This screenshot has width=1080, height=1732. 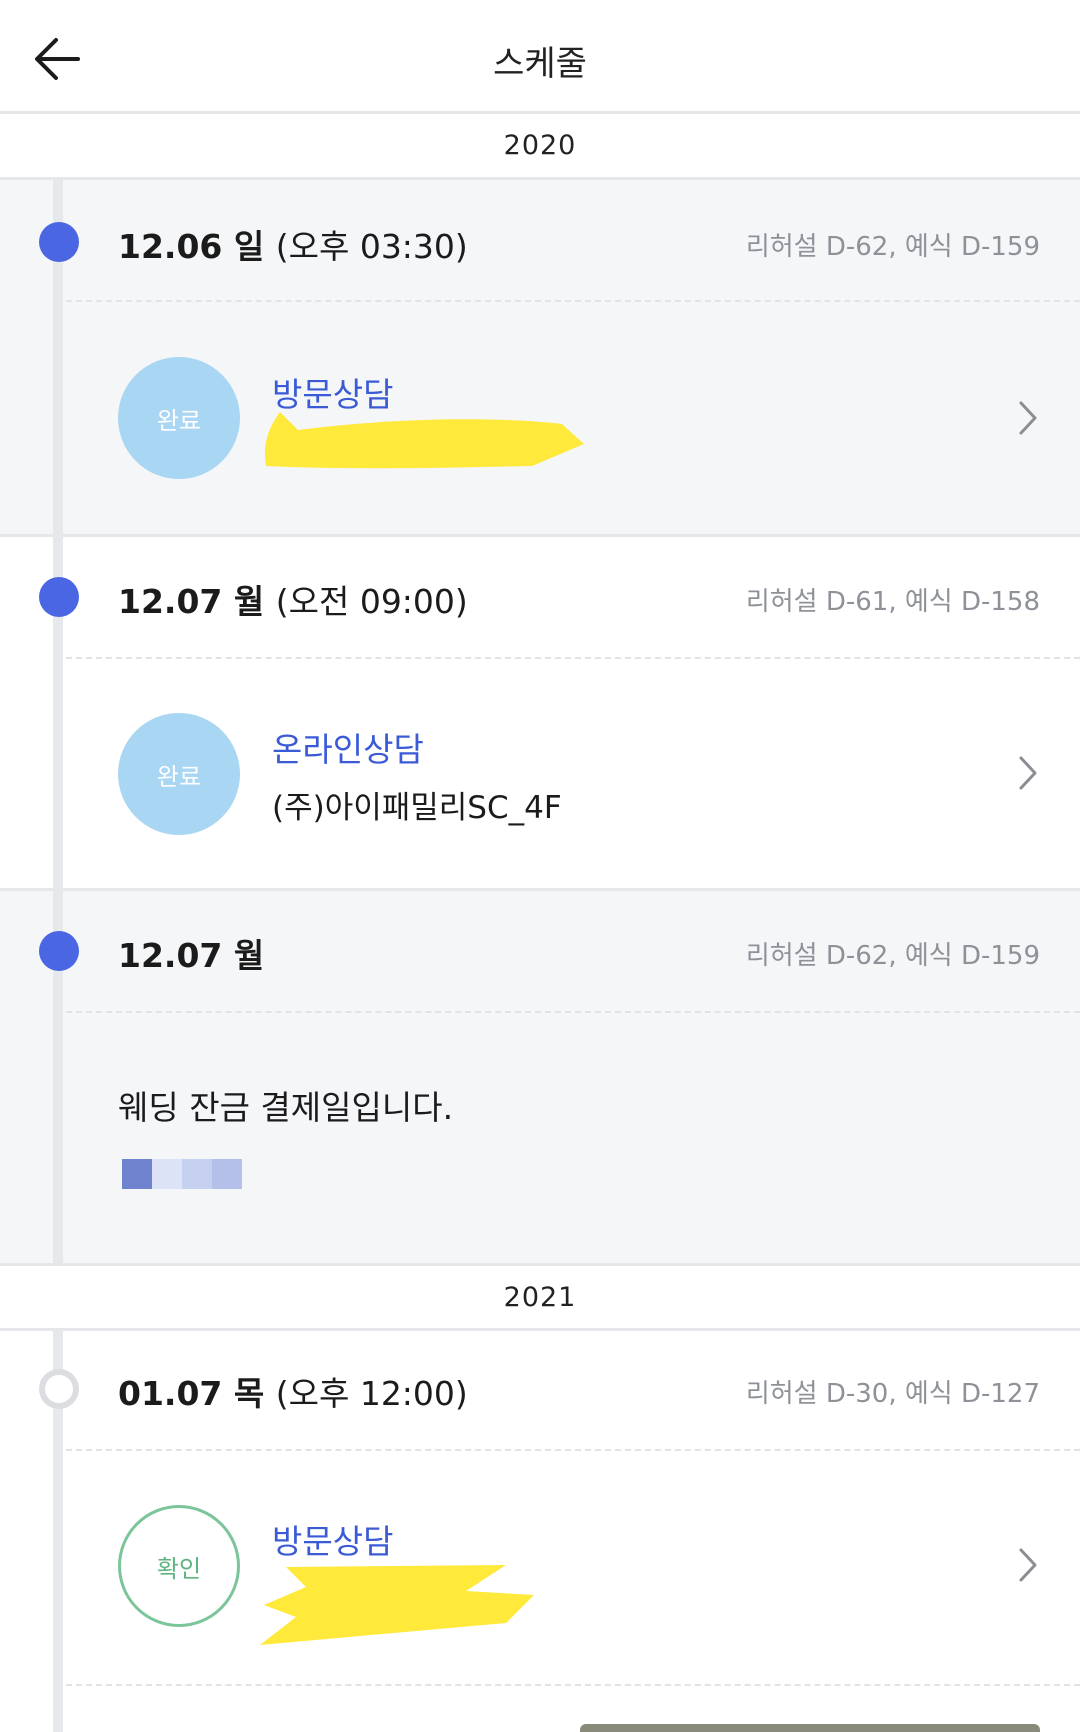 I want to click on schedule-note: 웨딩 잔금 결제일입니다., so click(x=286, y=1107).